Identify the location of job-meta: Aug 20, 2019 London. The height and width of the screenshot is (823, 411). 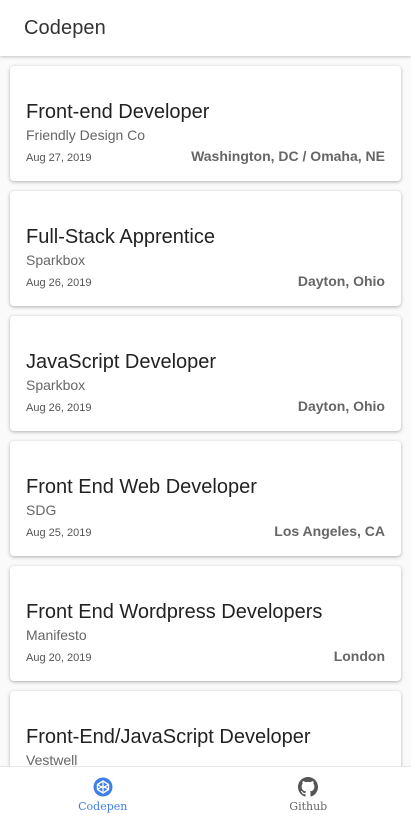
(205, 656).